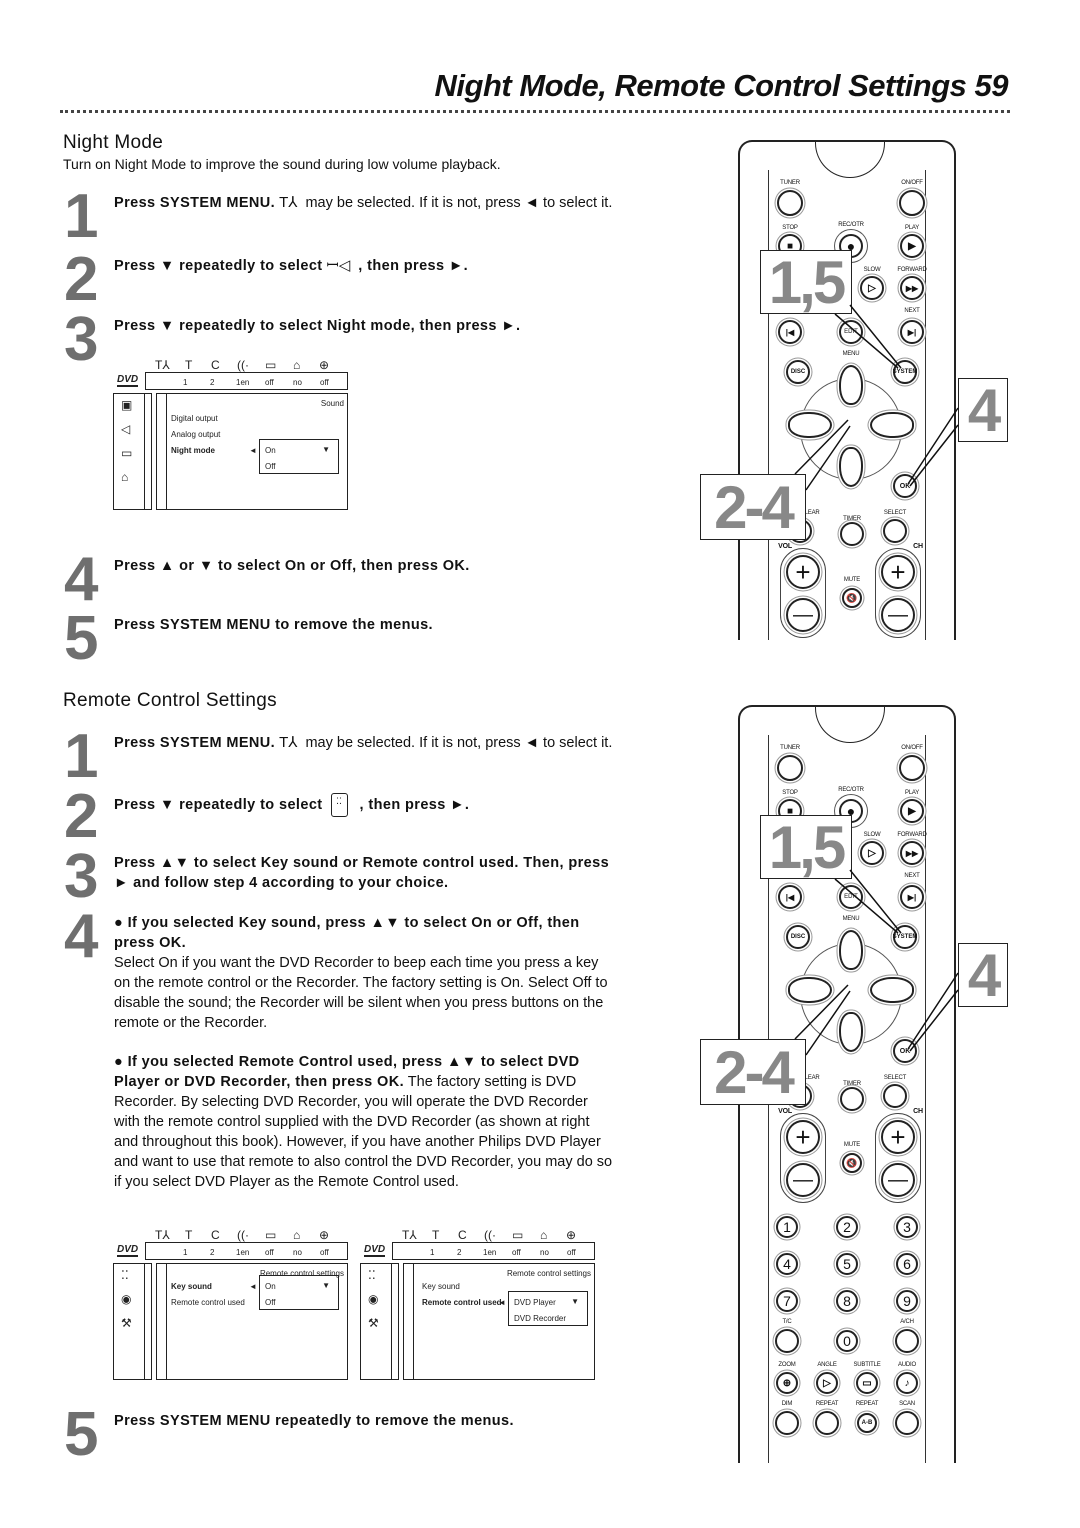 The height and width of the screenshot is (1528, 1080). Describe the element at coordinates (462, 1302) in the screenshot. I see `menu-item: Remote control used` at that location.